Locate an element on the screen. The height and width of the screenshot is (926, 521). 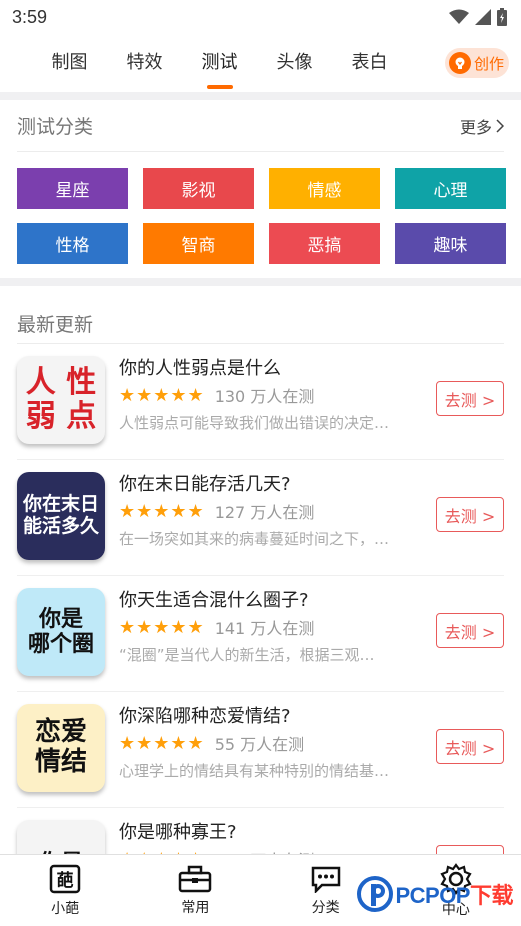
category-button: 智商 is located at coordinates (198, 243).